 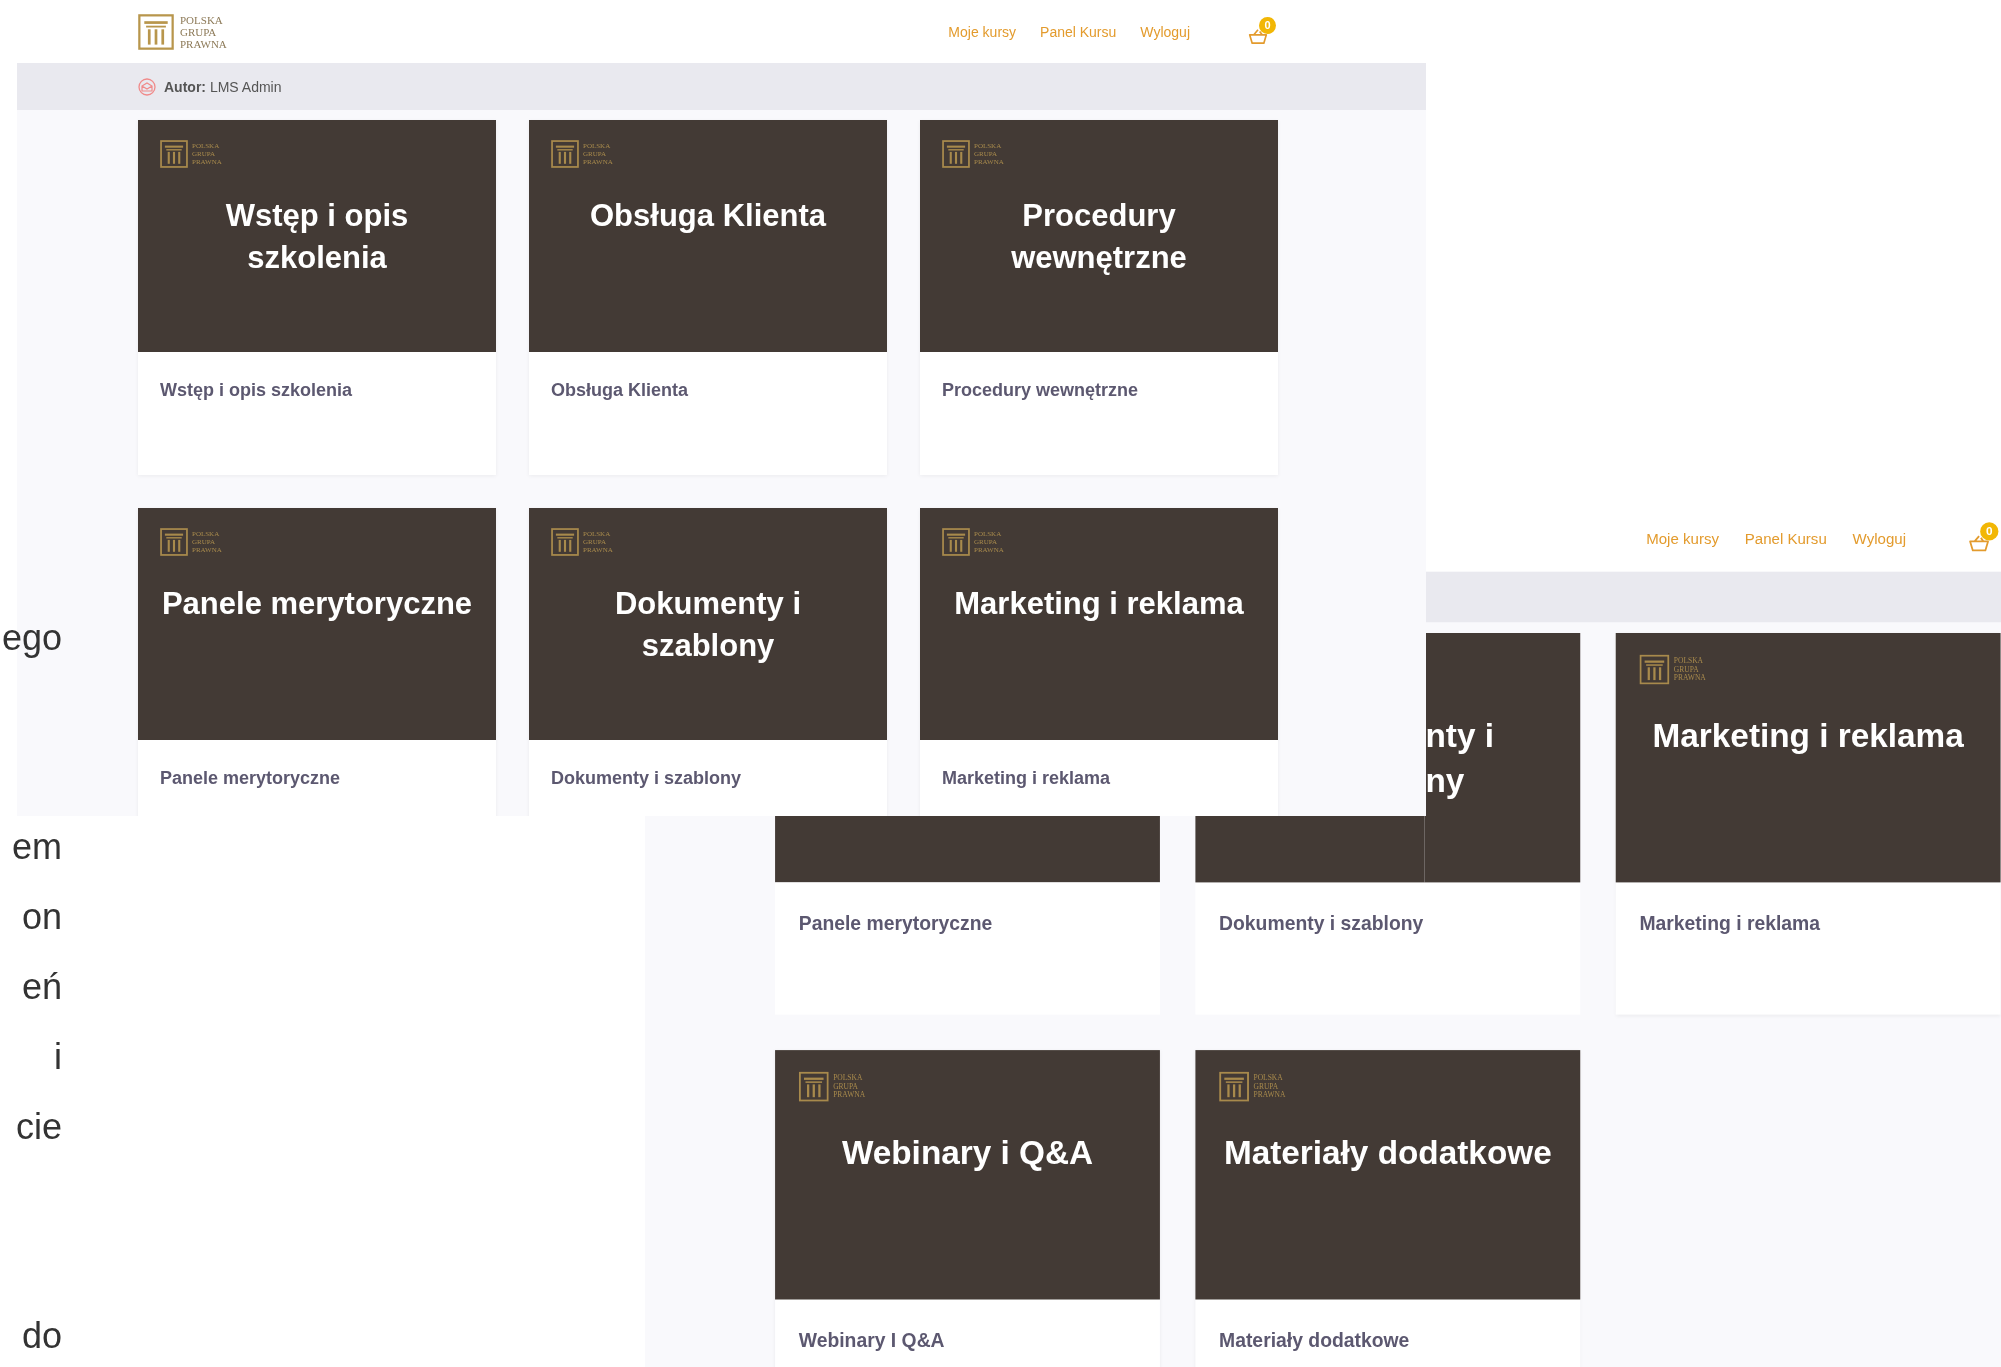 I want to click on thumbnail-title: Procedury, so click(x=1099, y=216).